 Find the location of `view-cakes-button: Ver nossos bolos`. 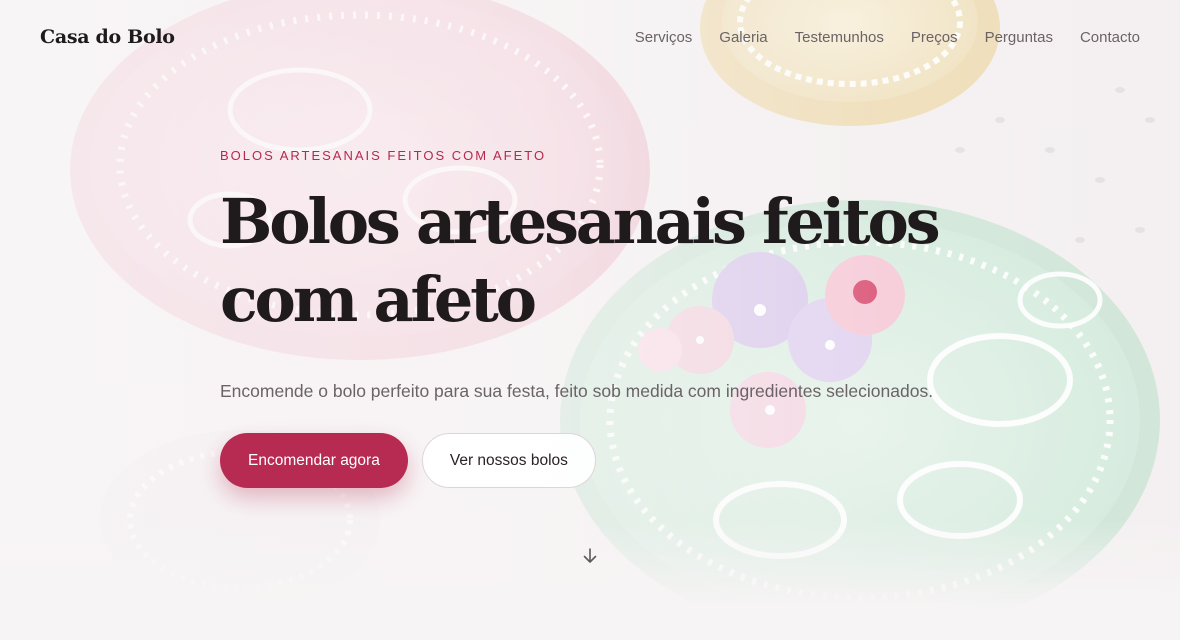

view-cakes-button: Ver nossos bolos is located at coordinates (508, 460).